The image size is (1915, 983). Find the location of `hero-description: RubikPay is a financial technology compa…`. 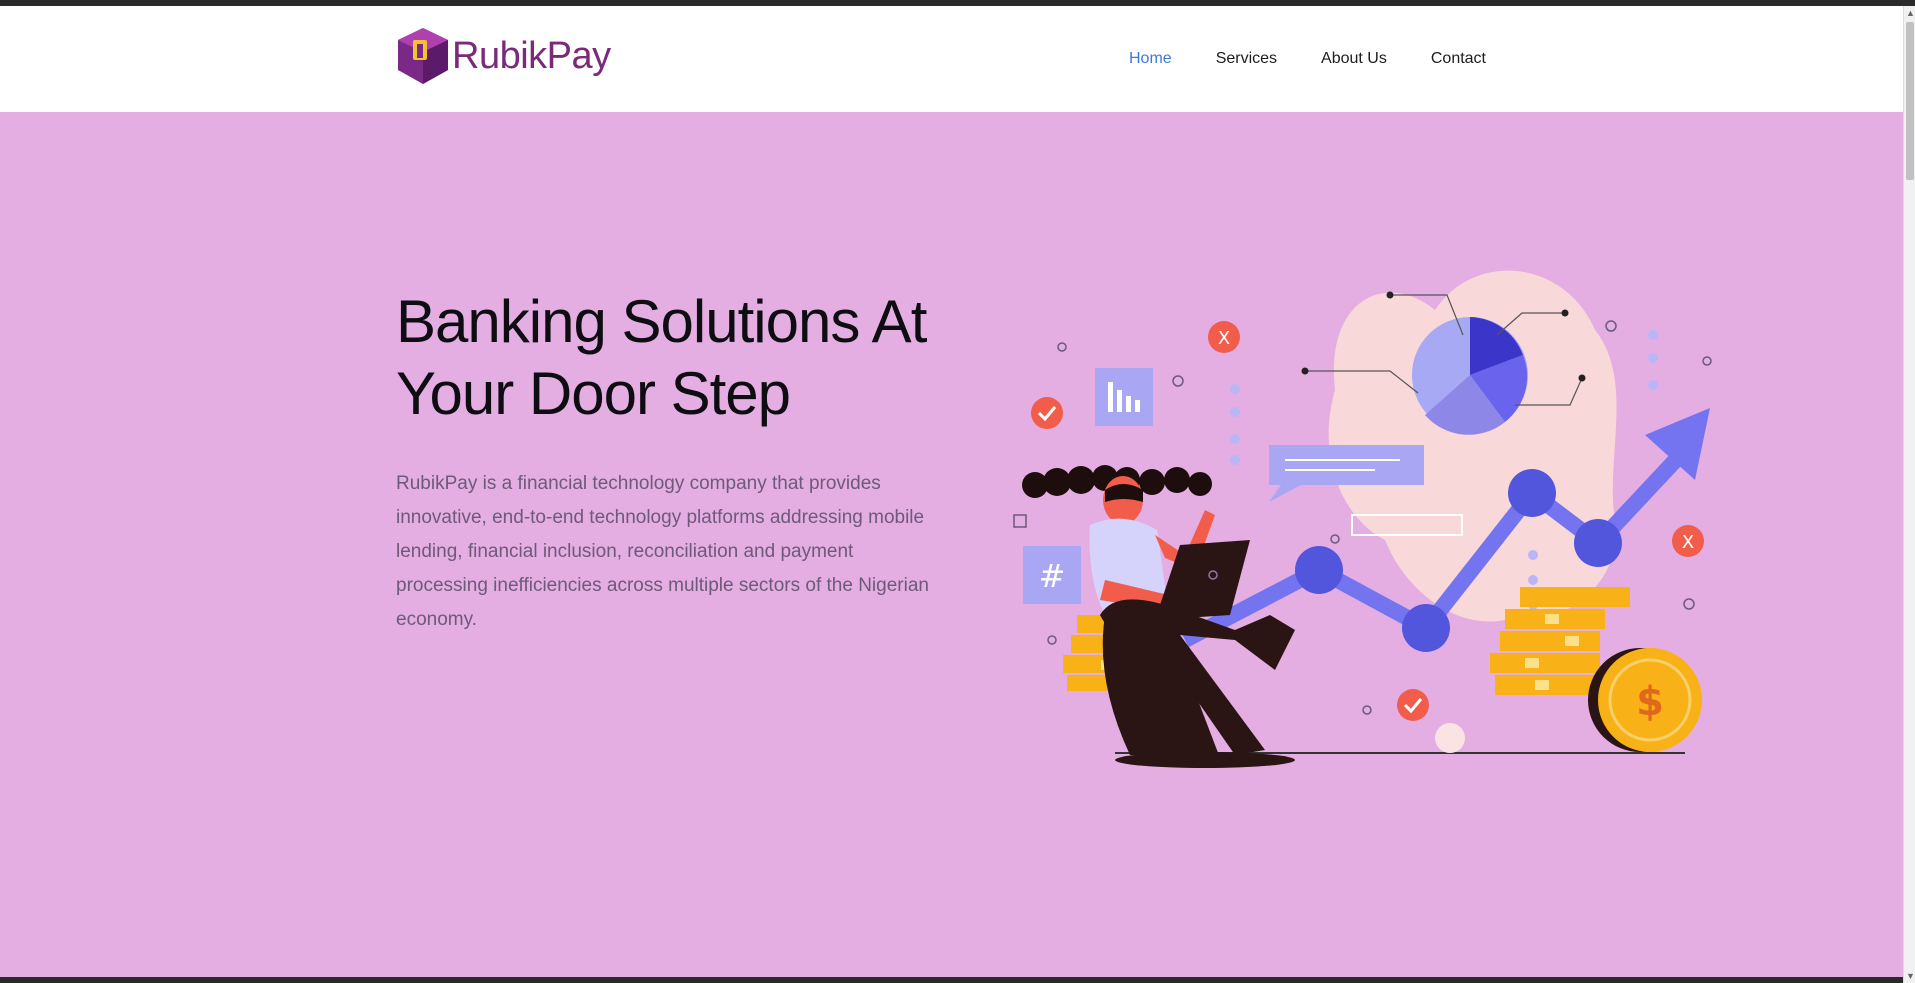

hero-description: RubikPay is a financial technology compa… is located at coordinates (662, 551).